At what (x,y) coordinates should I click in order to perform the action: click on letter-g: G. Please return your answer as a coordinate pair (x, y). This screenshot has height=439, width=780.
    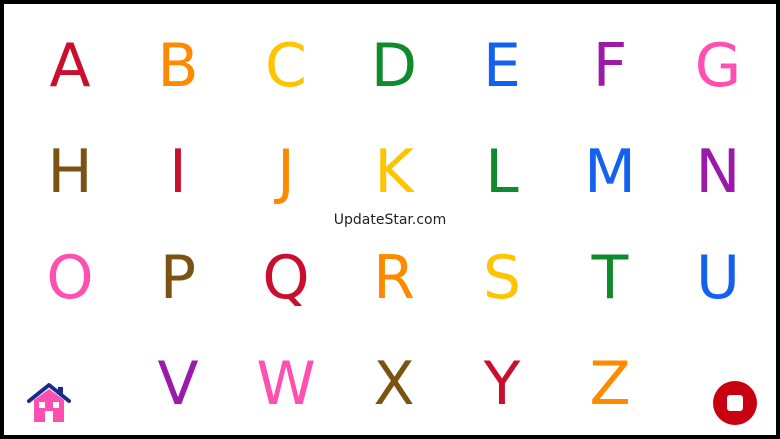
    Looking at the image, I should click on (718, 66).